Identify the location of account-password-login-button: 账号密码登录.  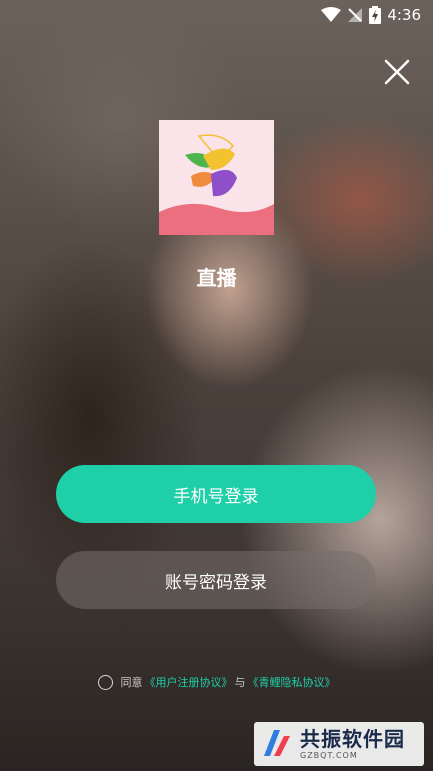
(216, 580).